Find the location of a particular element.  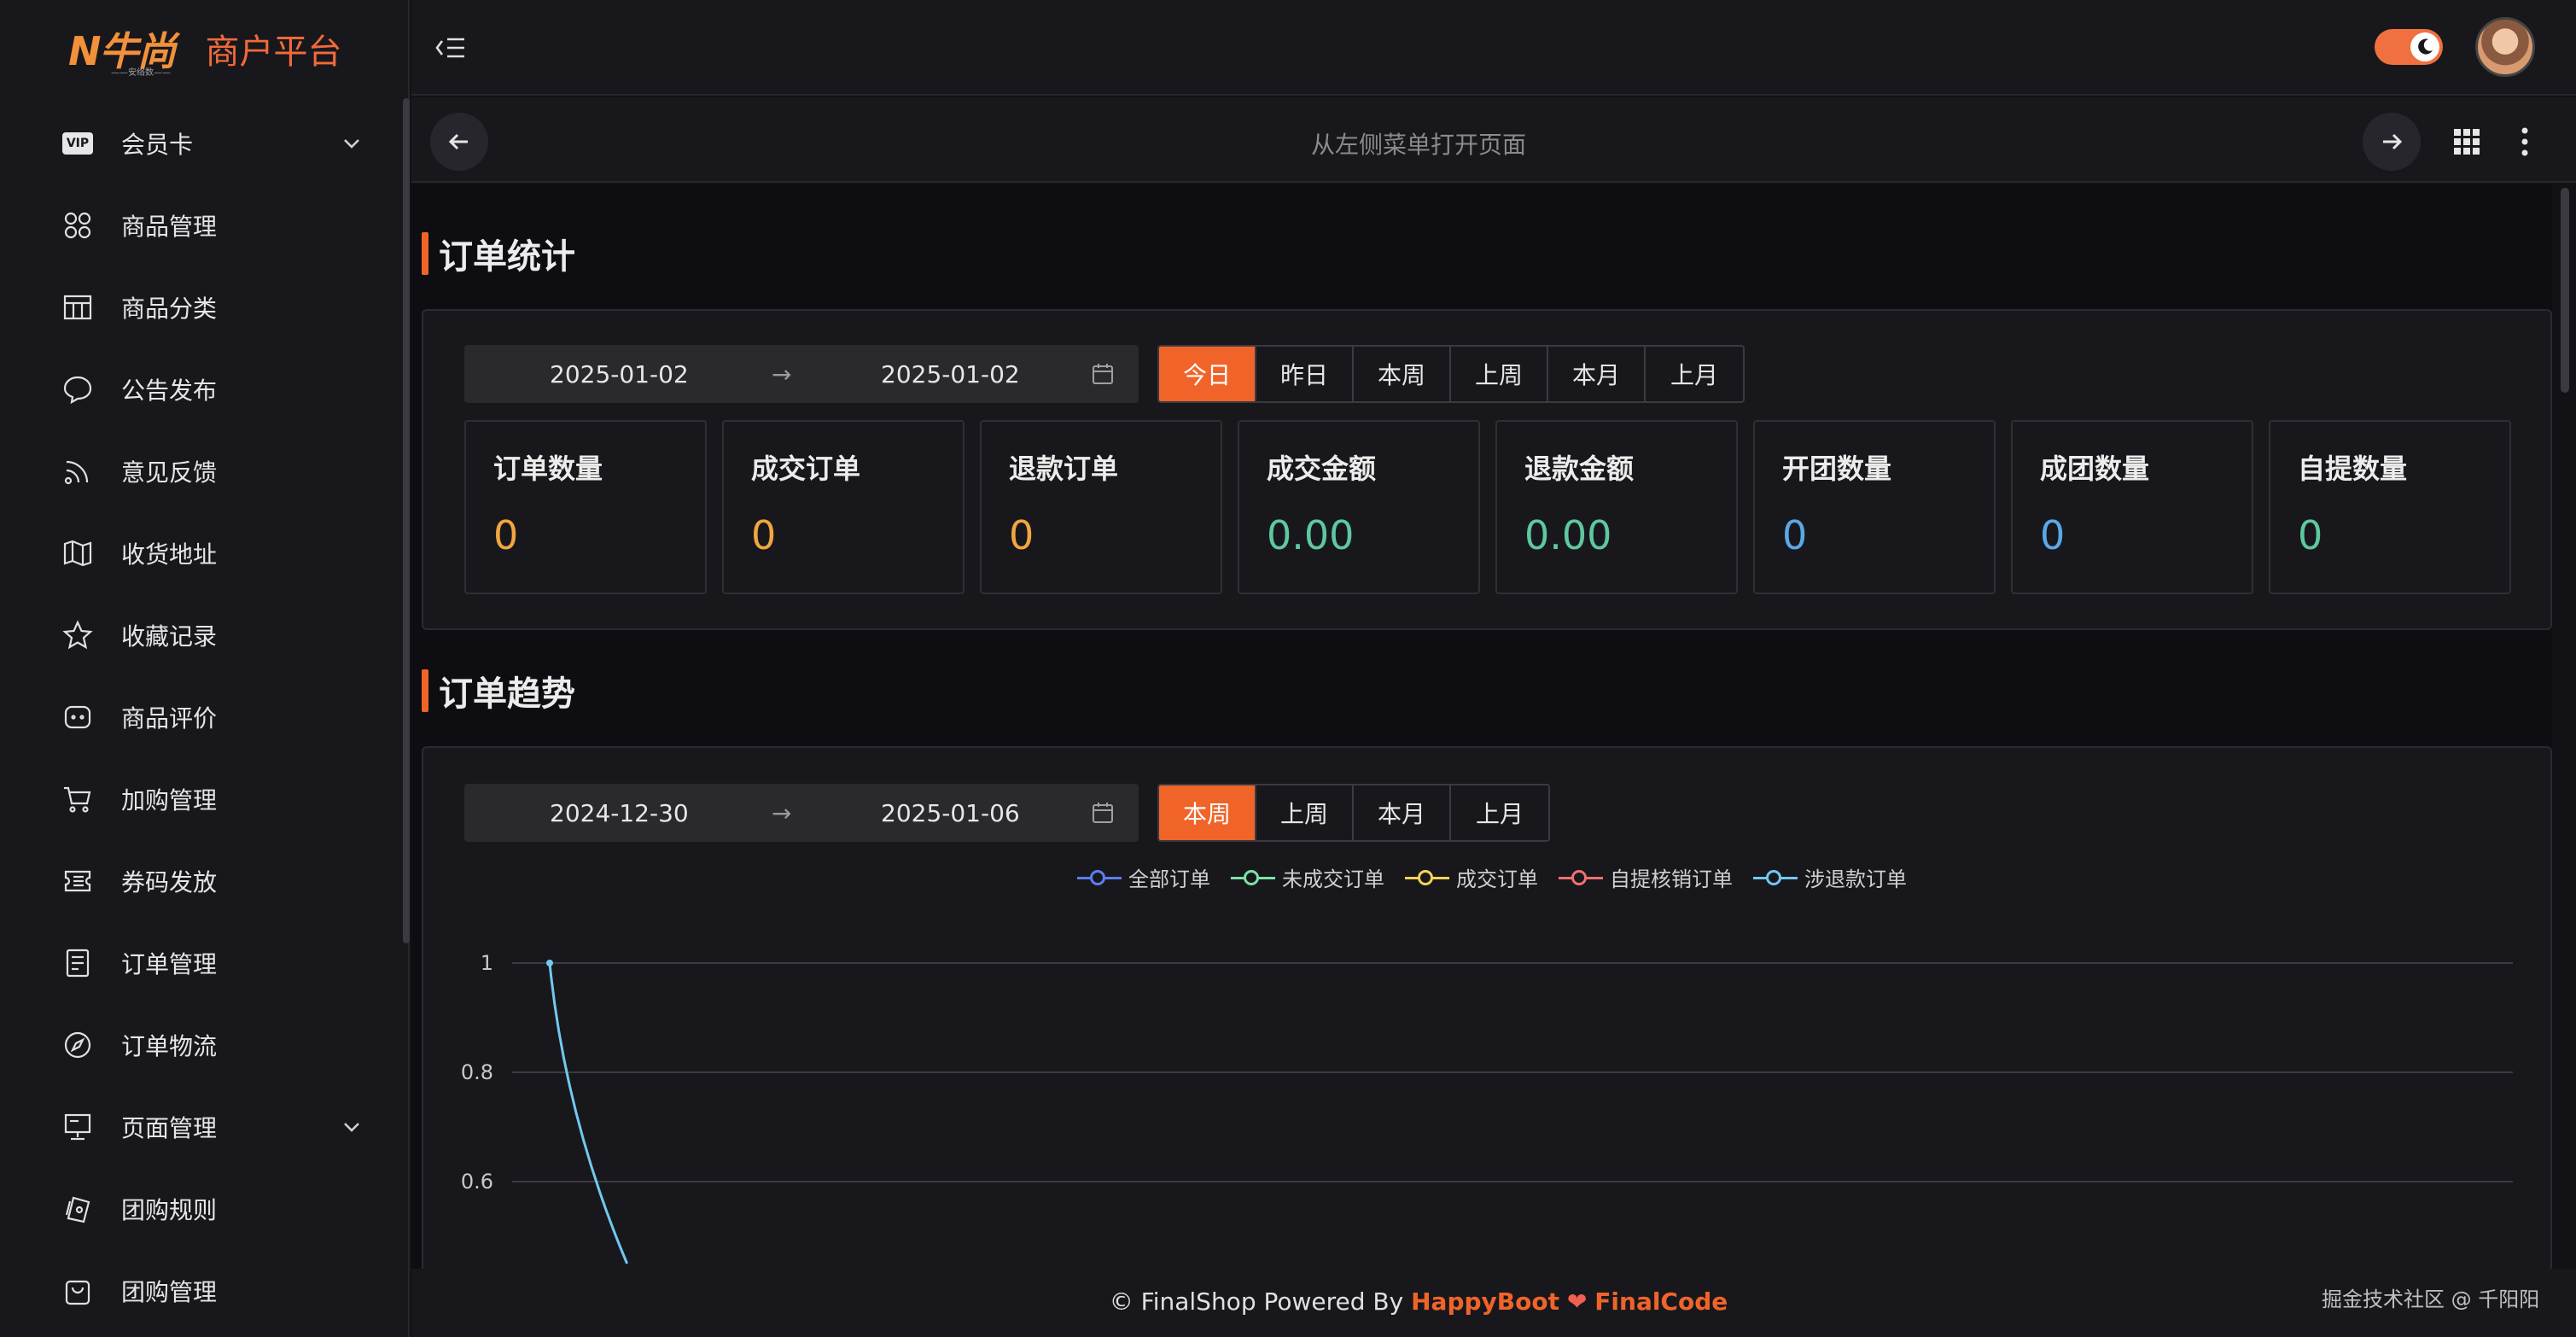

stats-range-button-5: 本月 is located at coordinates (1597, 374).